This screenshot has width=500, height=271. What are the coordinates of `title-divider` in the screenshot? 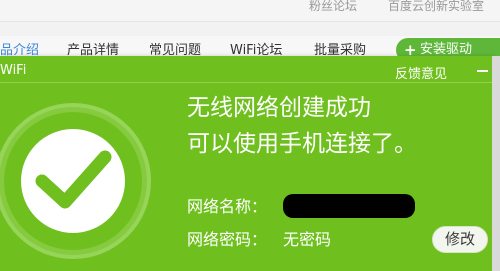 It's located at (246, 82).